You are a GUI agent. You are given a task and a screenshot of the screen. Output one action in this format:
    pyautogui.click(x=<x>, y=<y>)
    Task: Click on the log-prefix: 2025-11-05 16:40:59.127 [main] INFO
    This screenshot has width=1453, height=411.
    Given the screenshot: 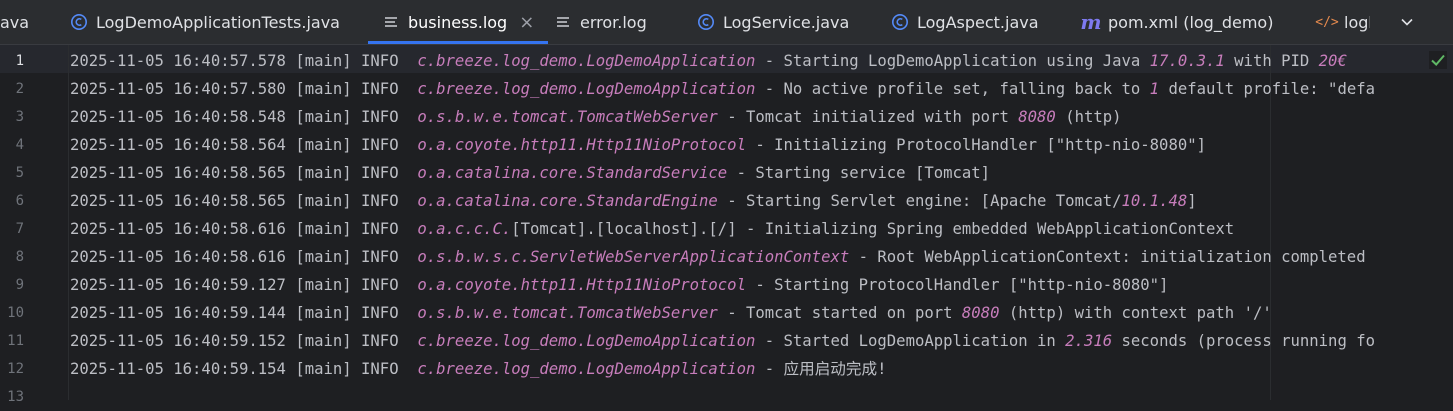 What is the action you would take?
    pyautogui.click(x=244, y=285)
    